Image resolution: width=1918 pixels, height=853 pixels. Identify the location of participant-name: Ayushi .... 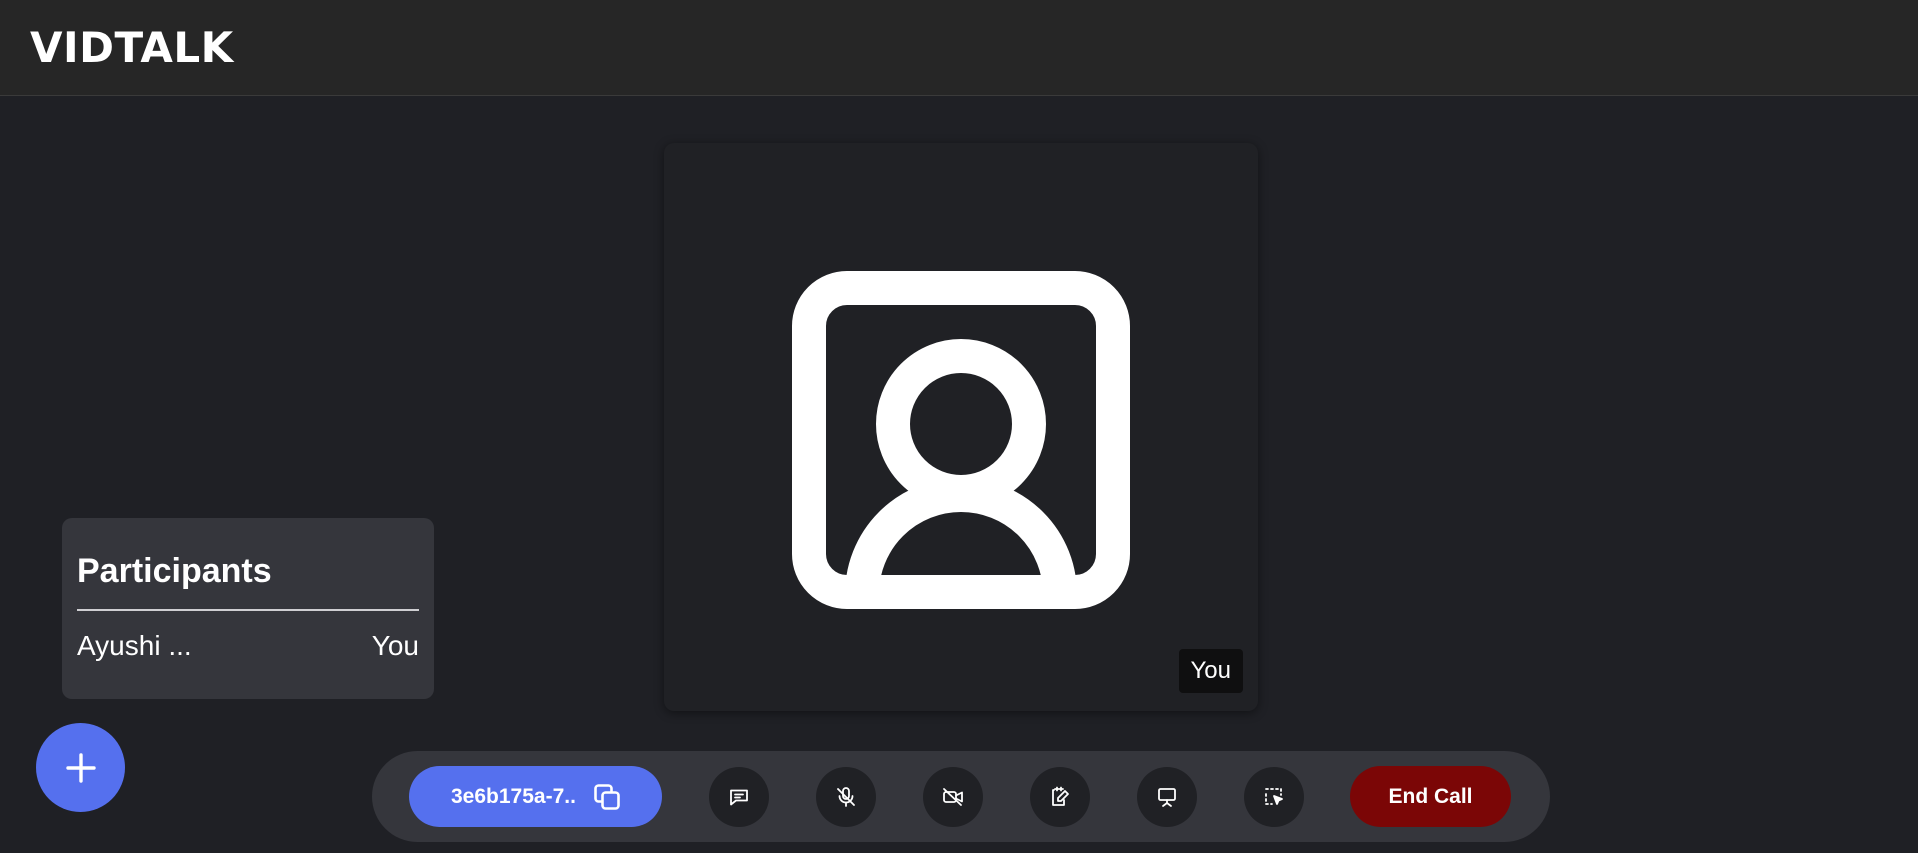
(134, 645).